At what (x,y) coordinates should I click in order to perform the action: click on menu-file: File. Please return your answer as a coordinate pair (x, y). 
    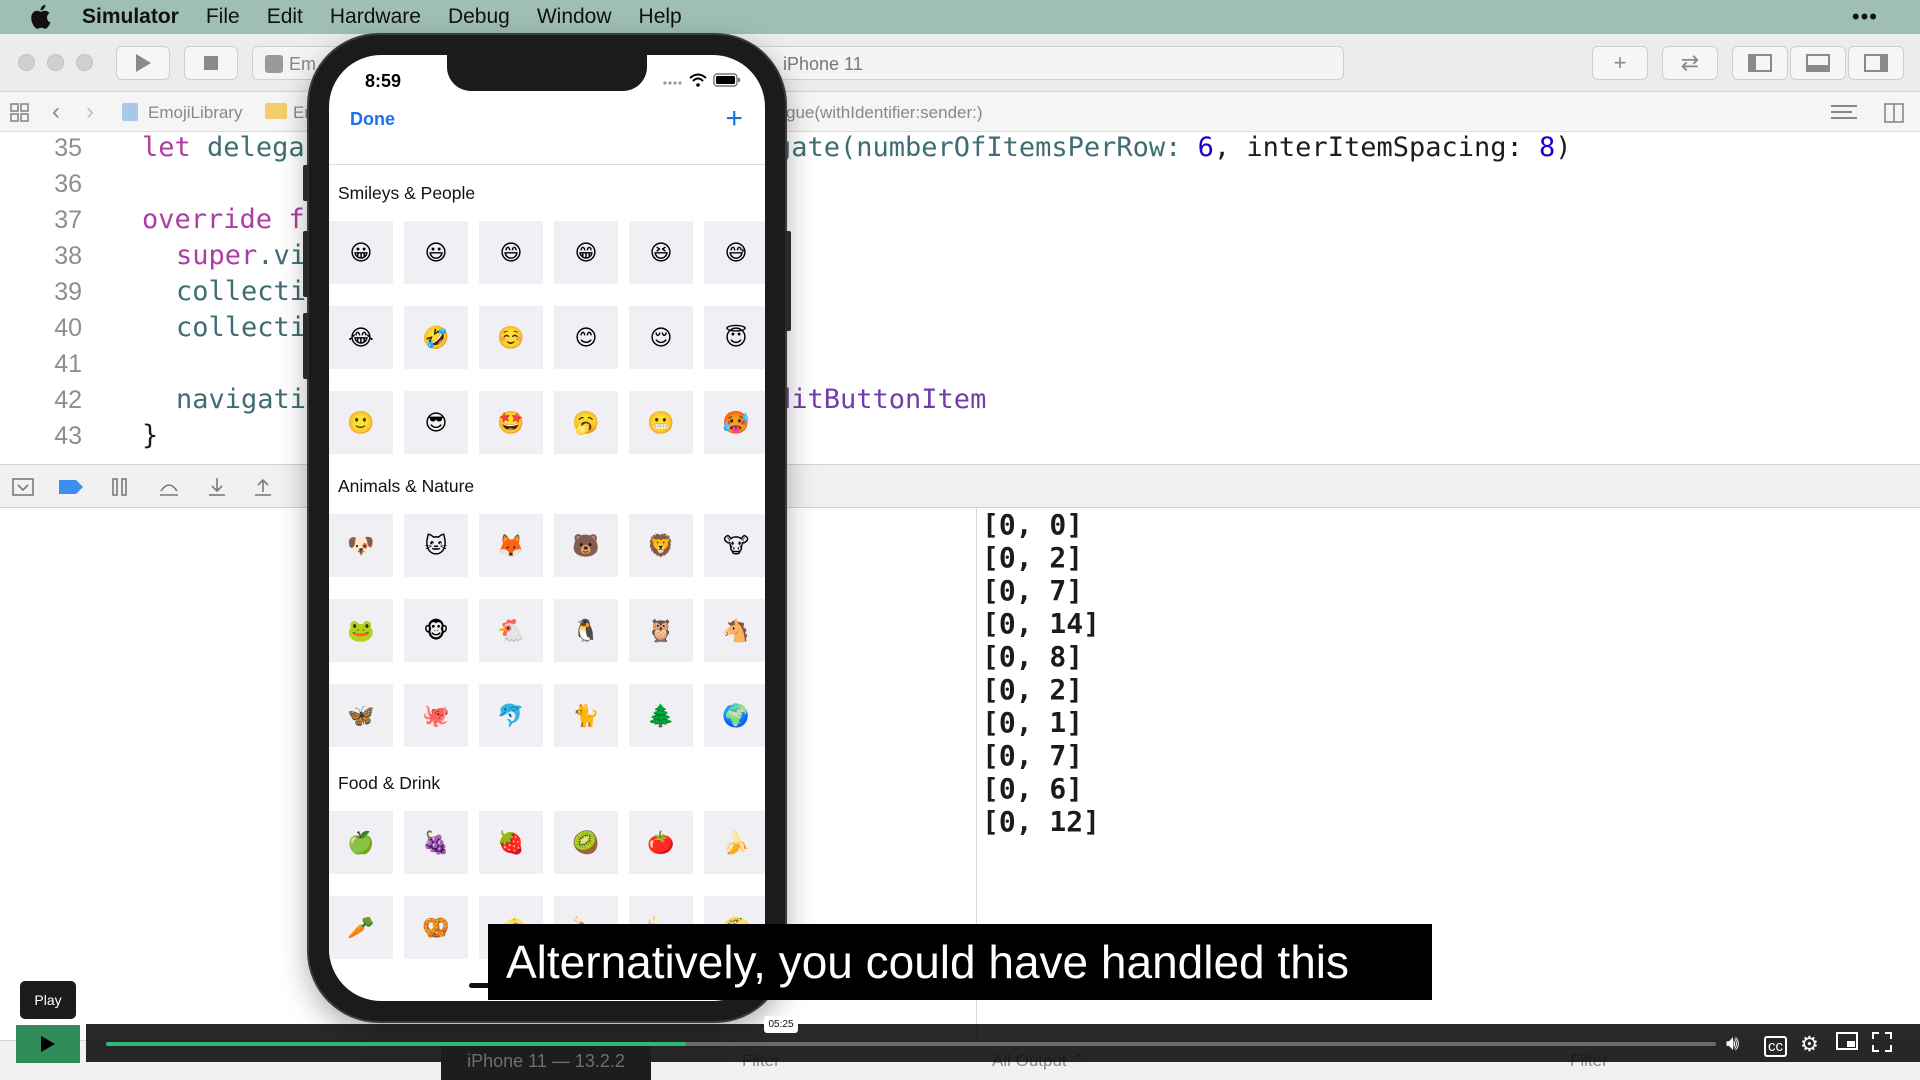
    Looking at the image, I should click on (223, 17).